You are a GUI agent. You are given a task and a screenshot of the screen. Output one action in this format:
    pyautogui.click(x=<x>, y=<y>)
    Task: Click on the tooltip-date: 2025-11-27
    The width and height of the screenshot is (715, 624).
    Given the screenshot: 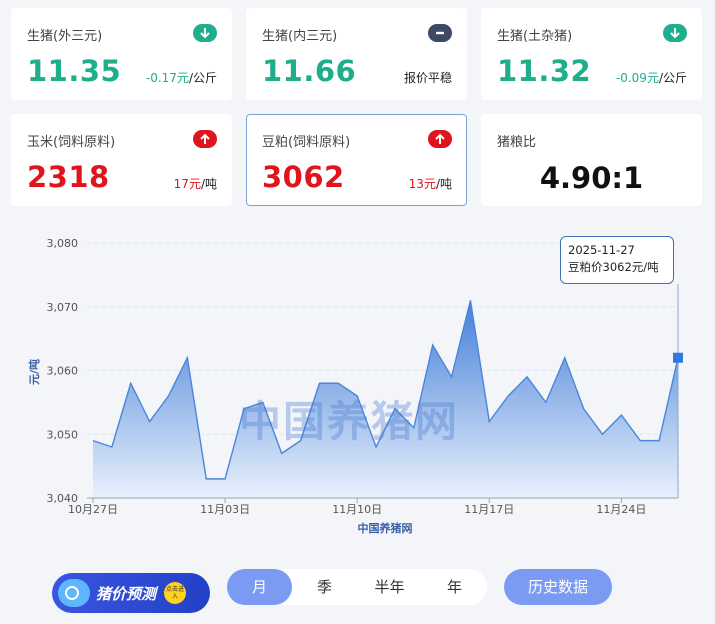 What is the action you would take?
    pyautogui.click(x=601, y=250)
    